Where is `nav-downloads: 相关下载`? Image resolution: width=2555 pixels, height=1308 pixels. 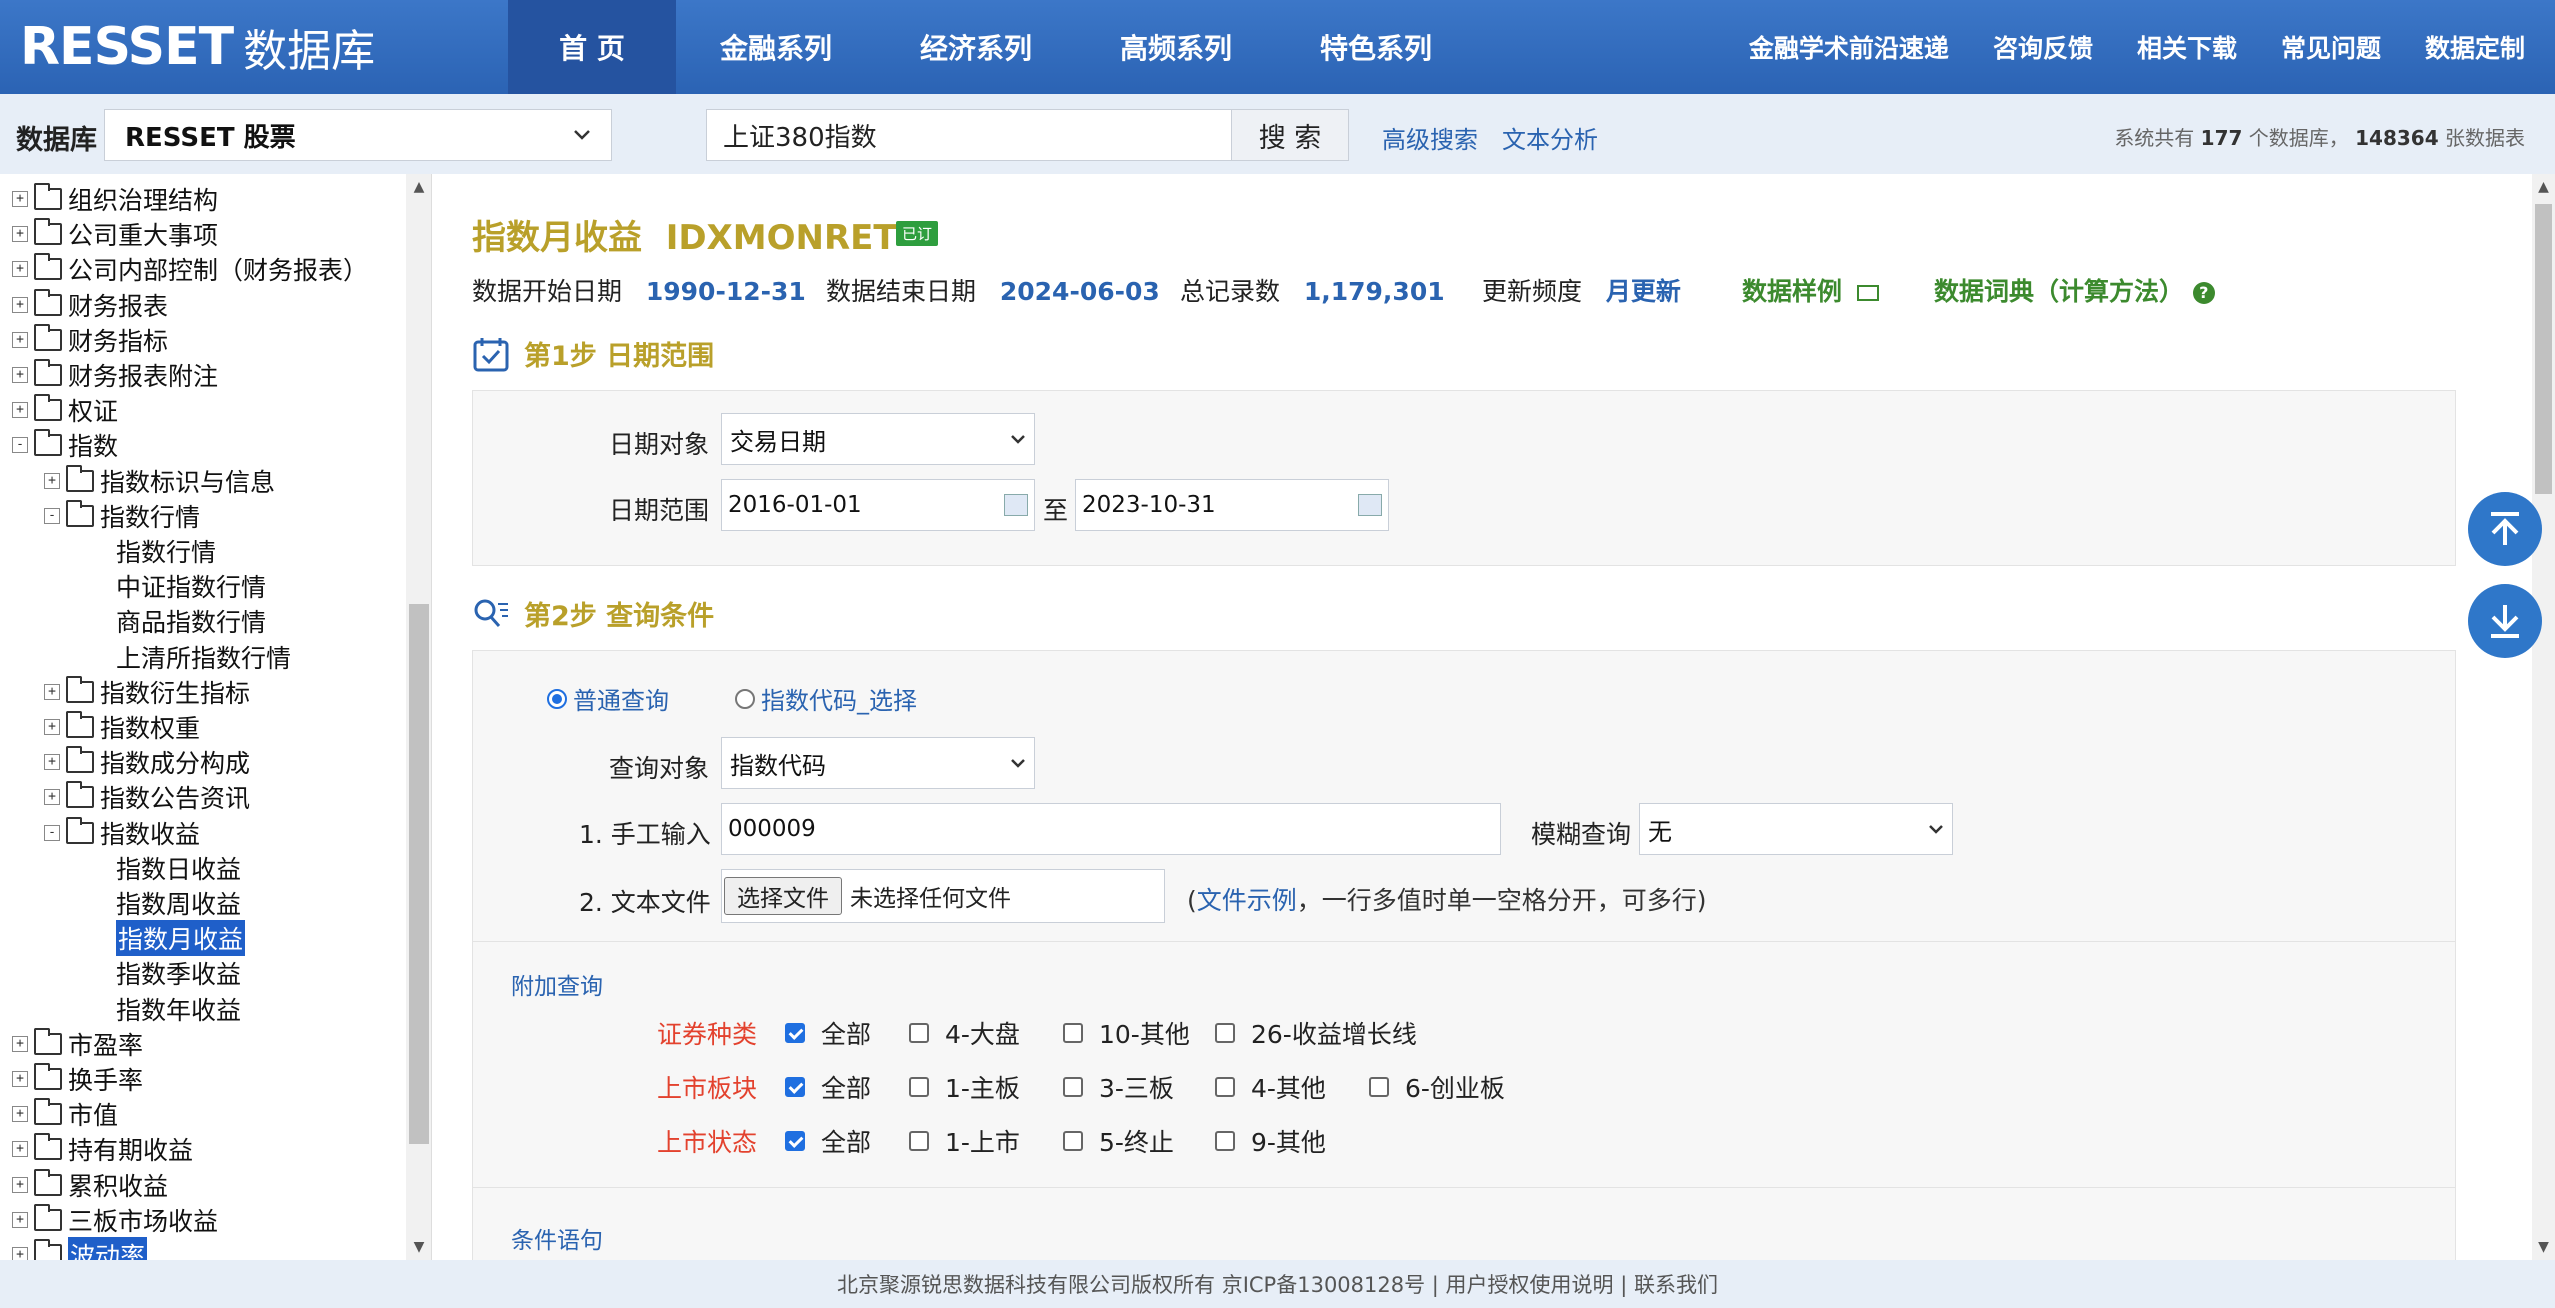
nav-downloads: 相关下载 is located at coordinates (2187, 47).